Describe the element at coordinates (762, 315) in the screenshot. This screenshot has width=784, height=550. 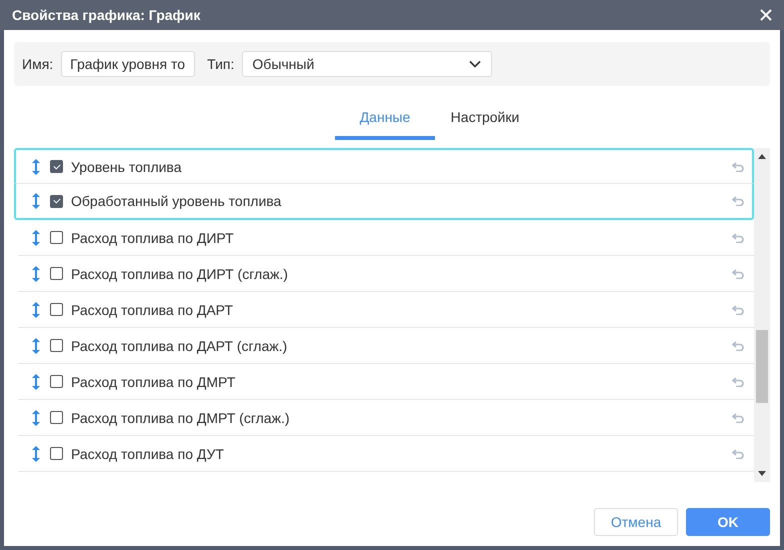
I see `scrollbar` at that location.